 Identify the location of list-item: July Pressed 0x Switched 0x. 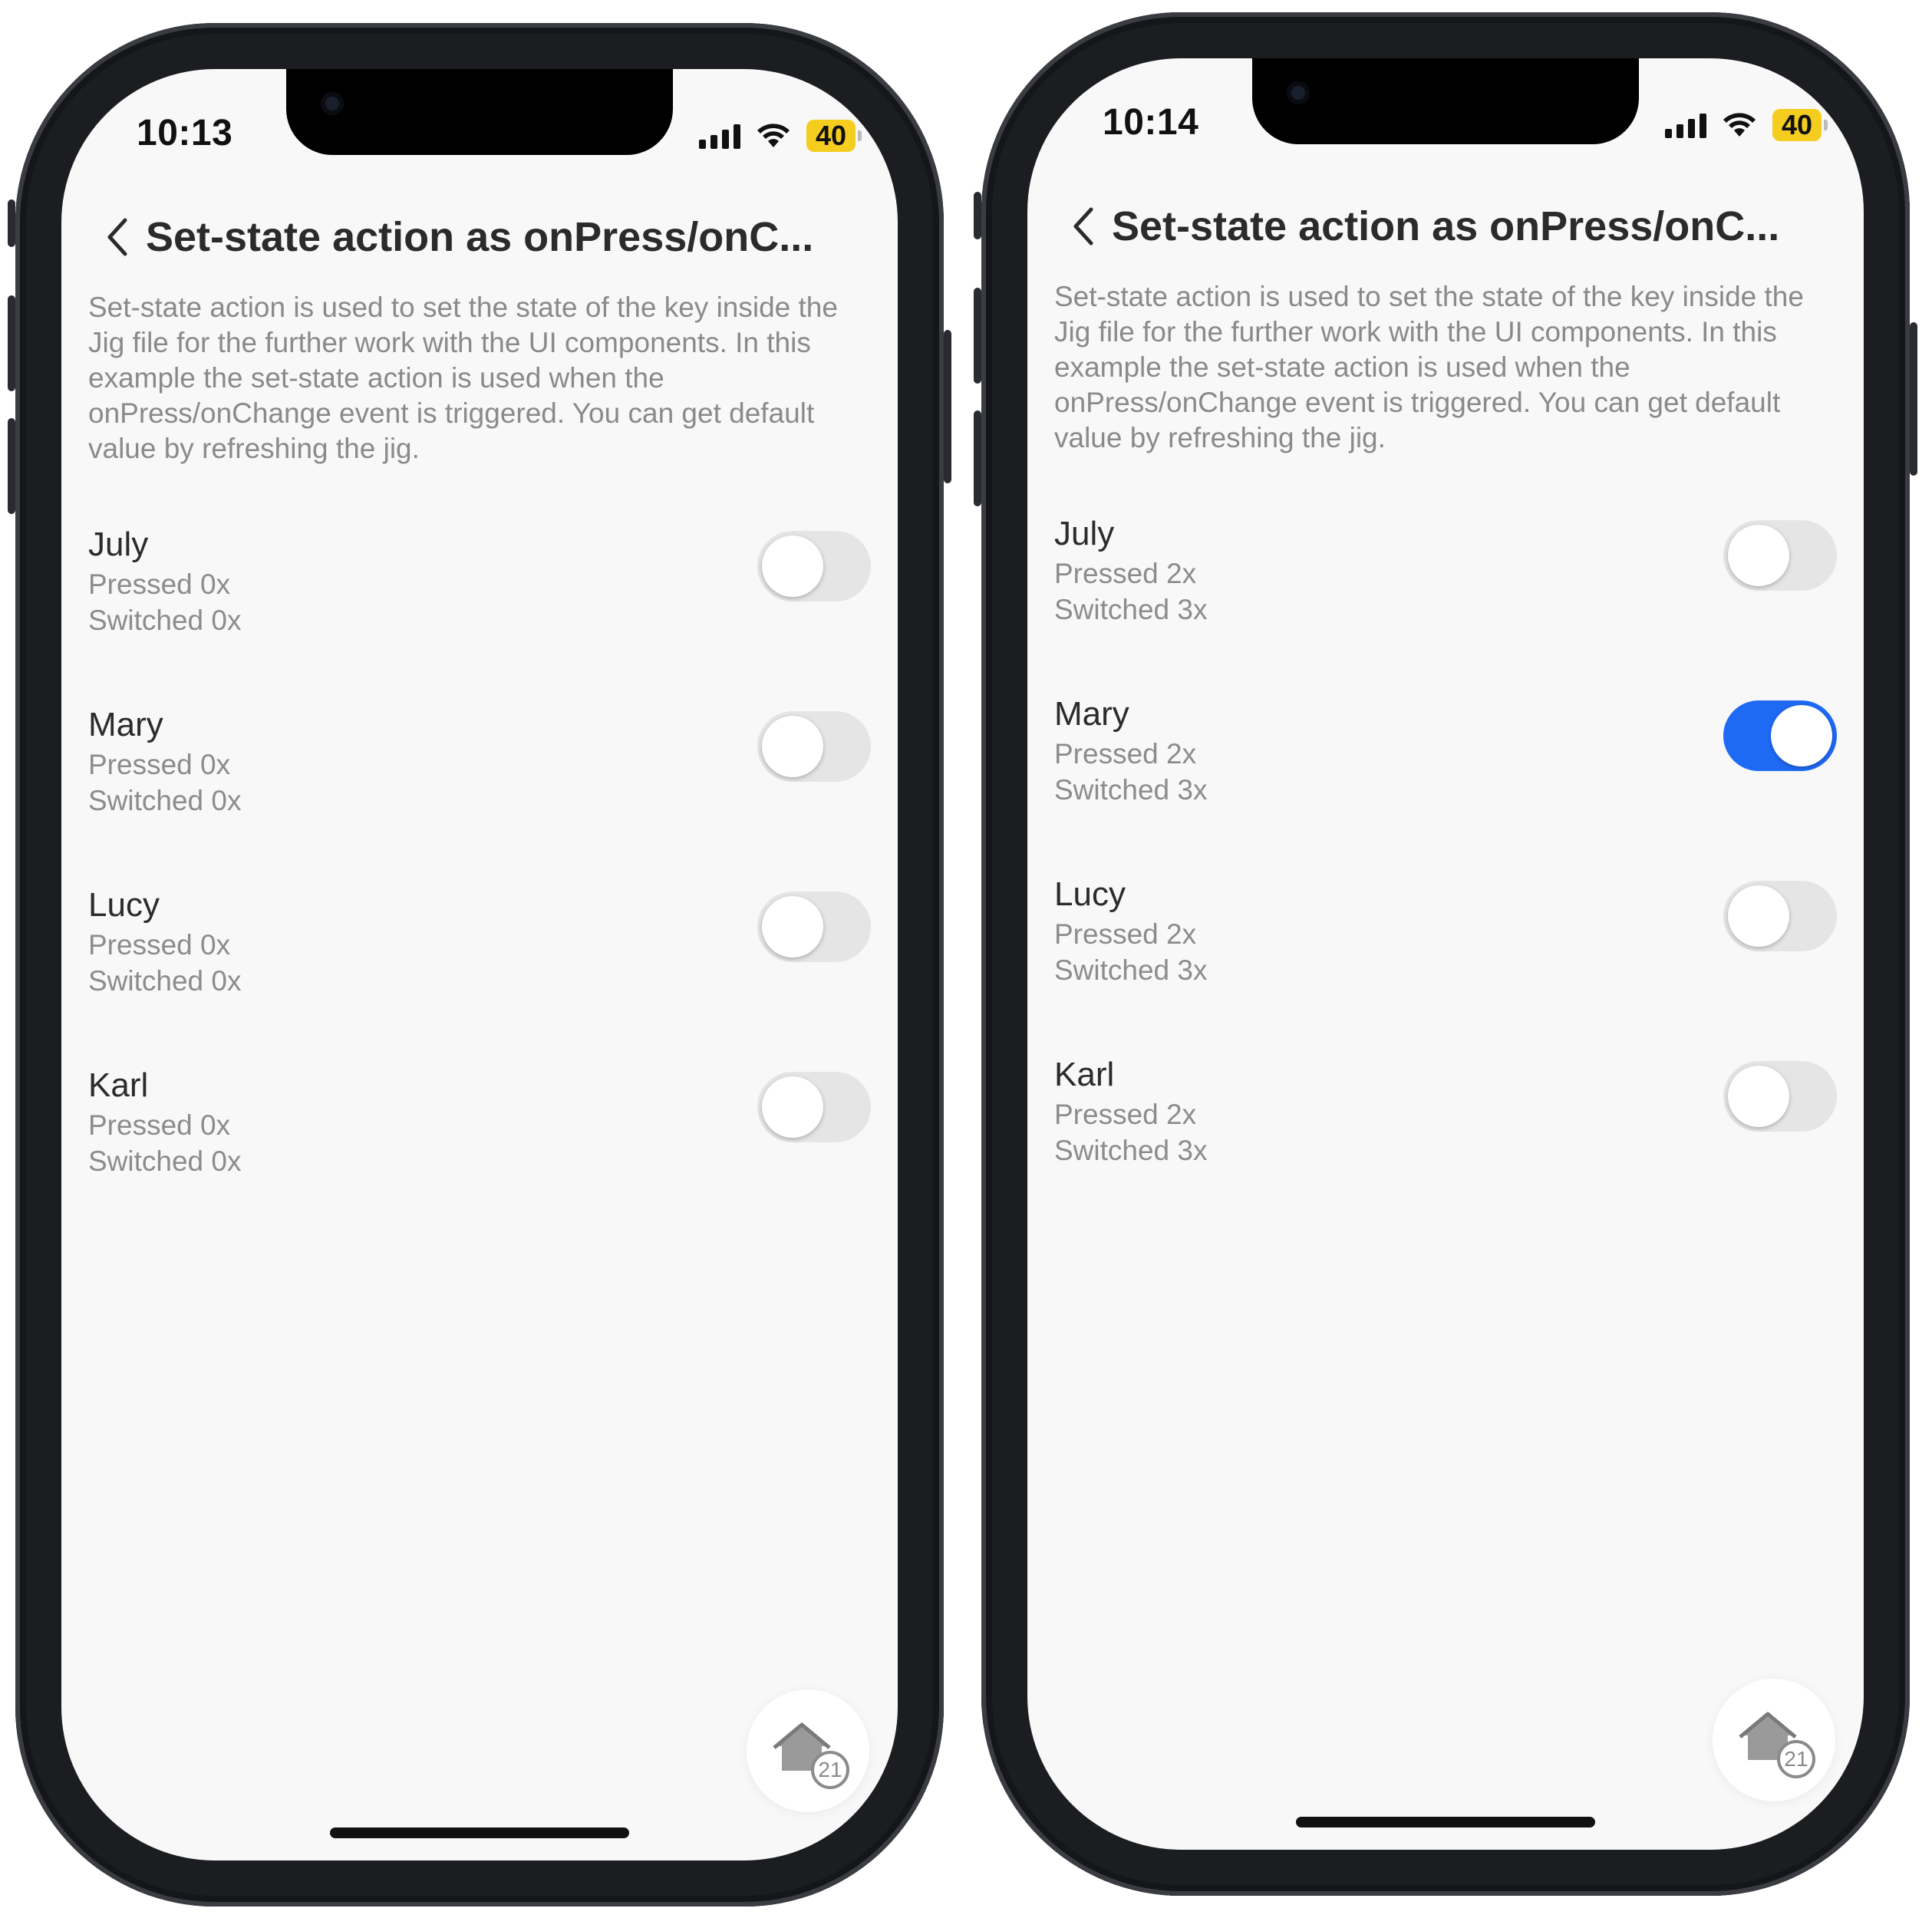
(479, 584).